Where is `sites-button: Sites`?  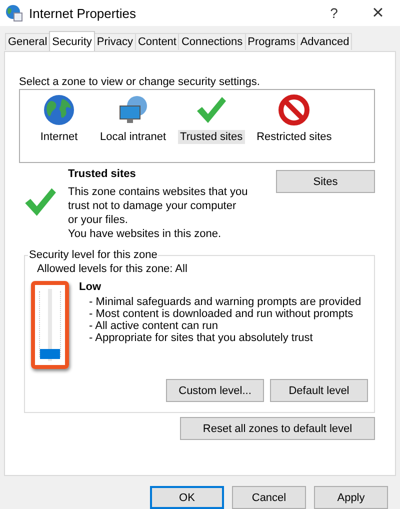
sites-button: Sites is located at coordinates (325, 181).